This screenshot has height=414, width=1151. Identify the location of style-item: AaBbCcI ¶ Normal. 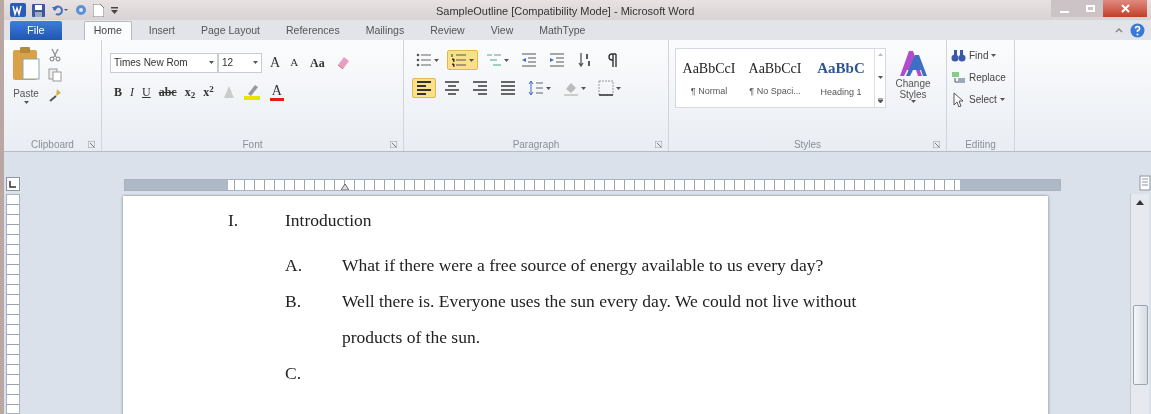
(709, 78).